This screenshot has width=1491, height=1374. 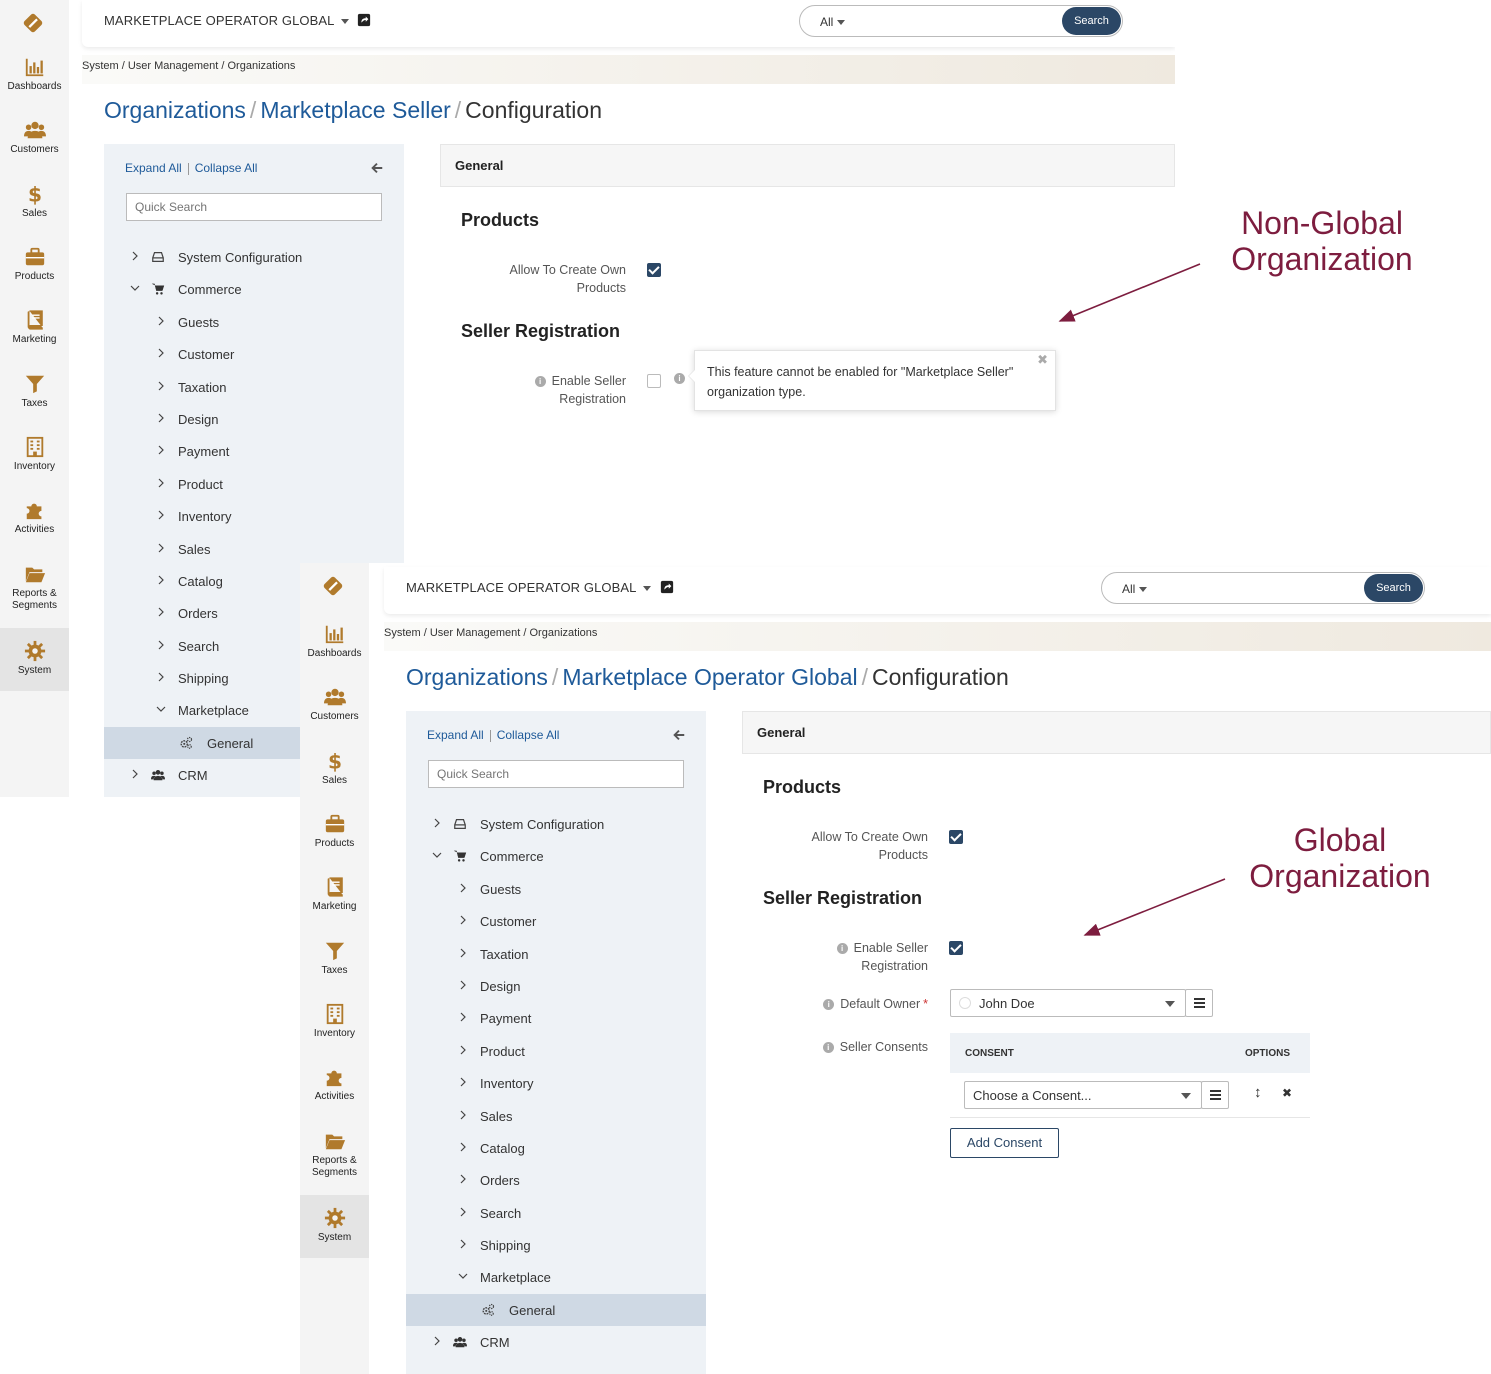 What do you see at coordinates (556, 1245) in the screenshot?
I see `tree-item: Shipping` at bounding box center [556, 1245].